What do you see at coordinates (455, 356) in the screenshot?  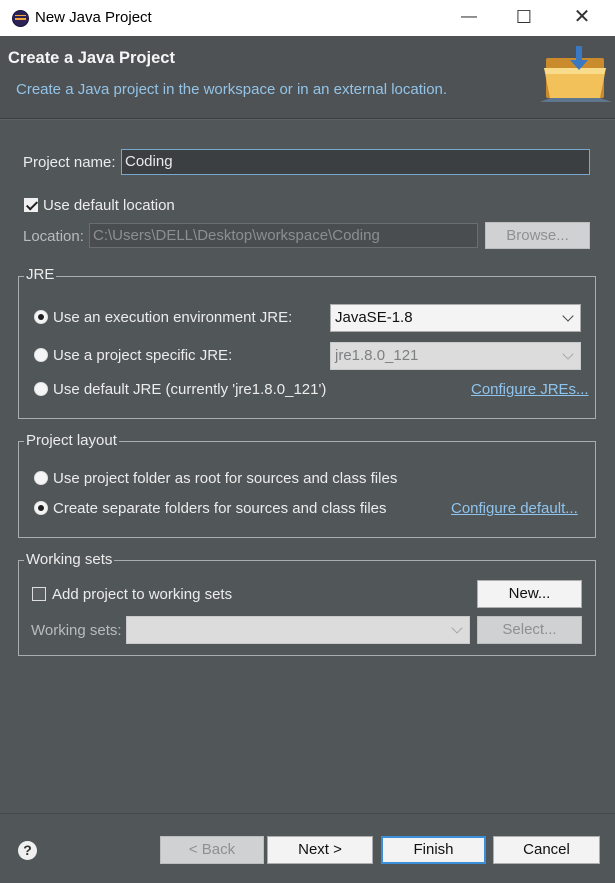 I see `project-specific-jre-select: jre1.8.0_121` at bounding box center [455, 356].